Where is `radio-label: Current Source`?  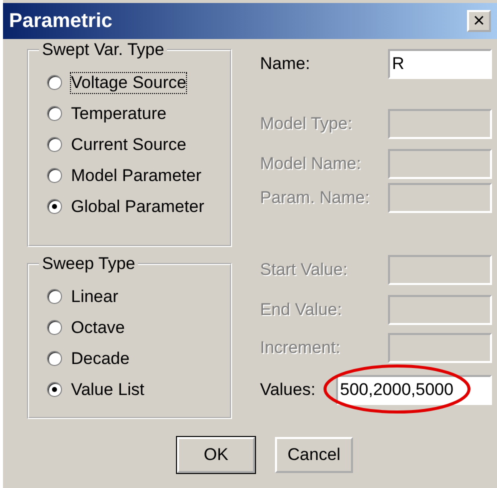 radio-label: Current Source is located at coordinates (129, 145).